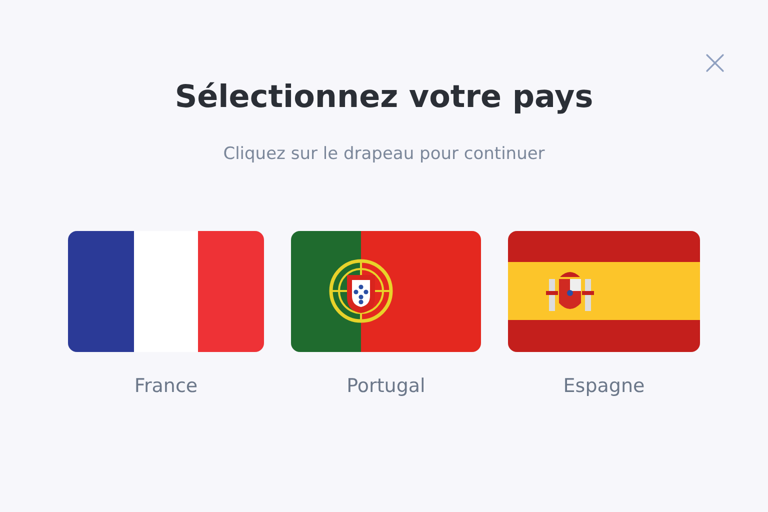  What do you see at coordinates (384, 97) in the screenshot?
I see `dialog-title: Sélectionnez votre pays` at bounding box center [384, 97].